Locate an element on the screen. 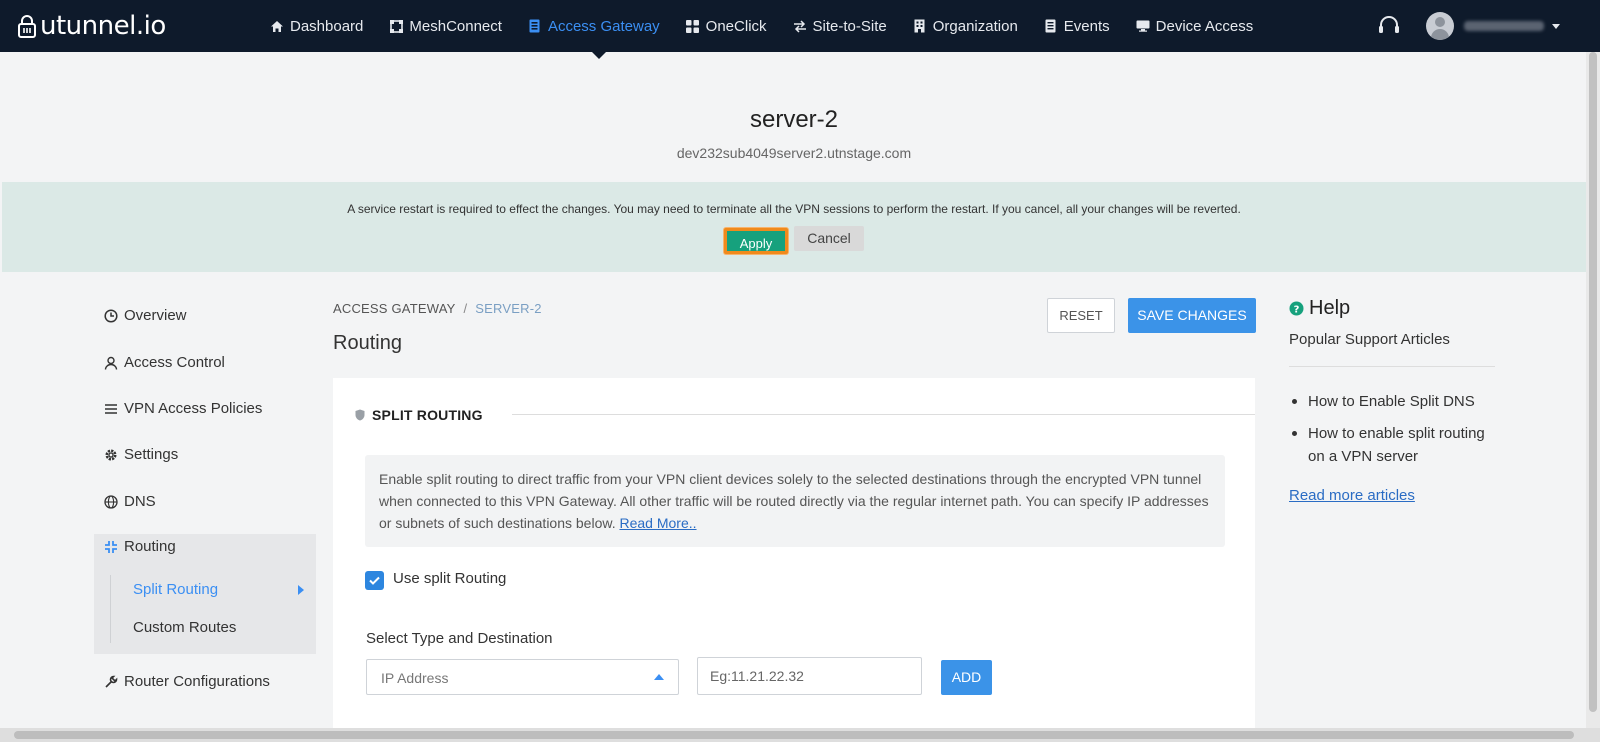 The width and height of the screenshot is (1600, 742). use-split-routing-checkbox is located at coordinates (374, 580).